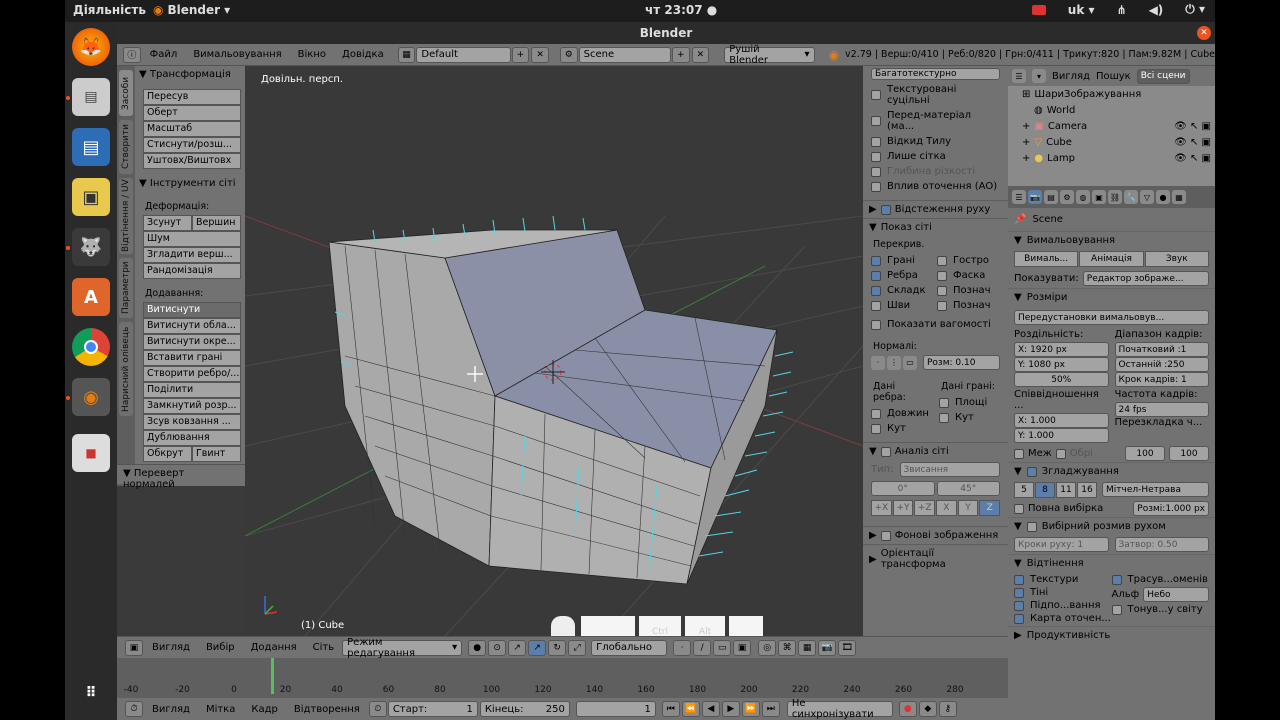 This screenshot has width=1280, height=720. Describe the element at coordinates (192, 390) in the screenshot. I see `subdivide-button: Поділити` at that location.